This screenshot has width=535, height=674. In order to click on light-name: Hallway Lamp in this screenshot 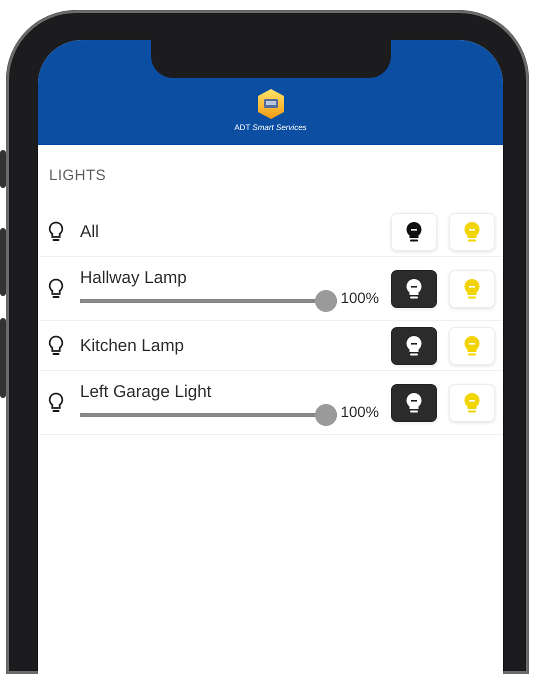, I will do `click(134, 277)`.